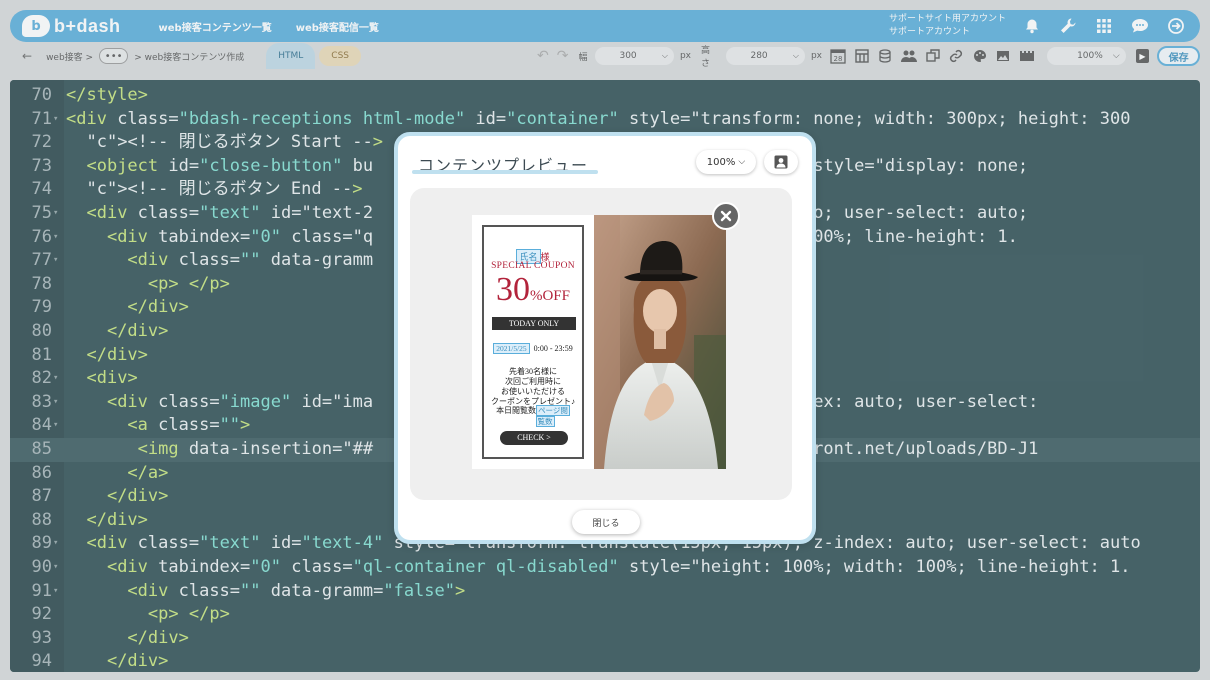  I want to click on code-line: 93 </div>, so click(605, 639).